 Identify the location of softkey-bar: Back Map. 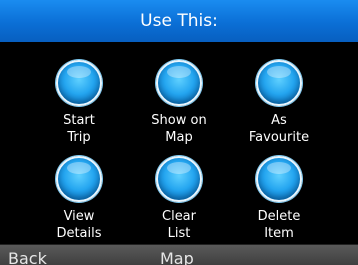
(179, 254).